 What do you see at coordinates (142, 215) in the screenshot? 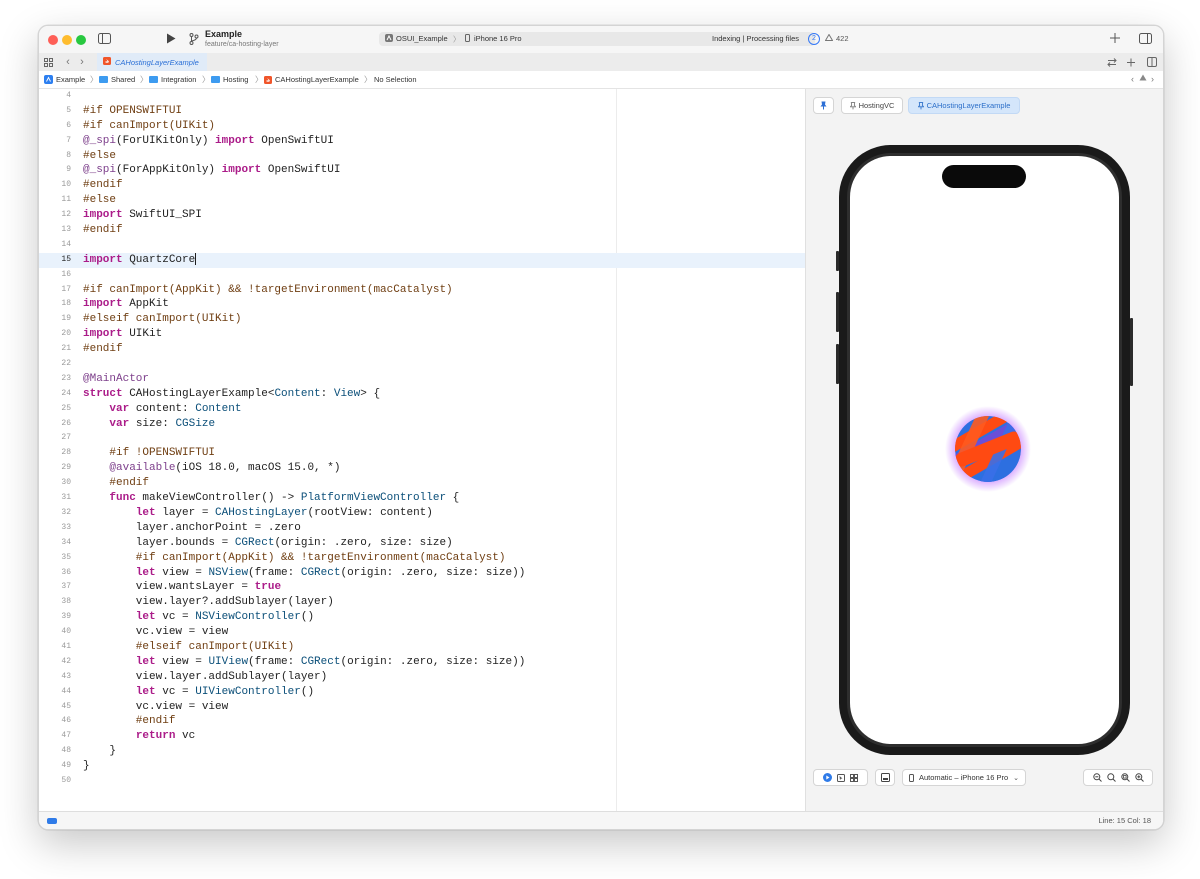
I see `code-text: import SwiftUI_SPI` at bounding box center [142, 215].